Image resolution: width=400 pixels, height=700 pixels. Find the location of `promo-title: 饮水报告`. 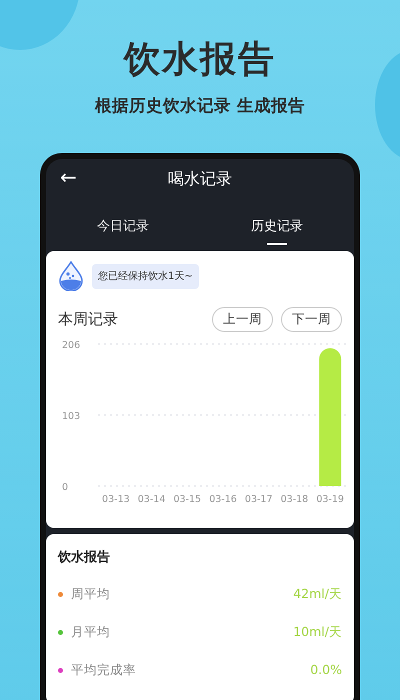

promo-title: 饮水报告 is located at coordinates (199, 60).